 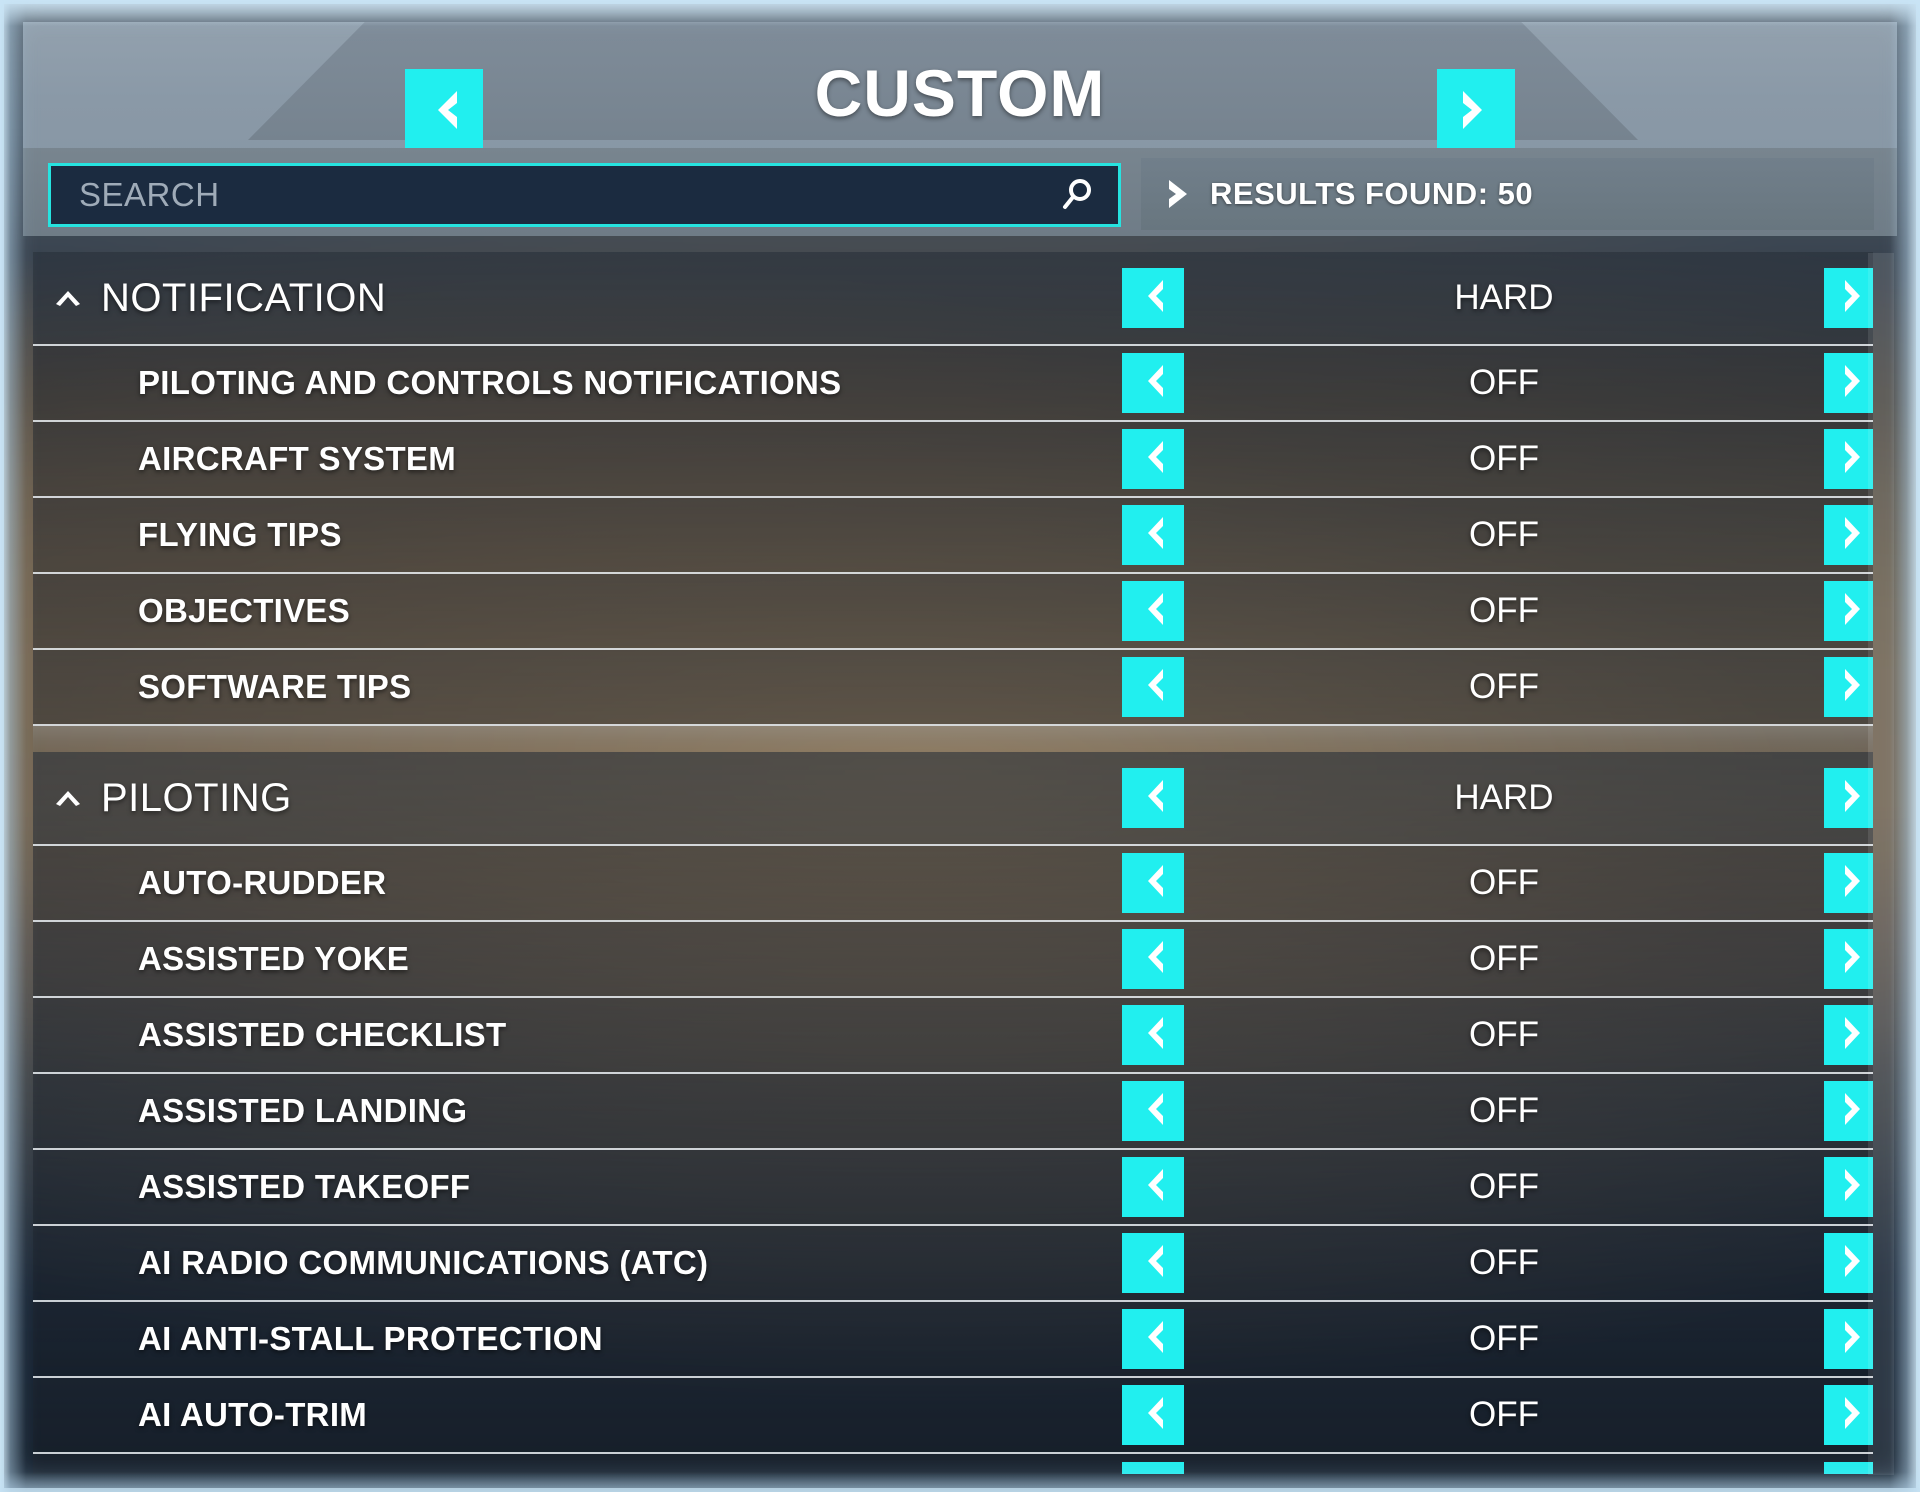 What do you see at coordinates (953, 1464) in the screenshot?
I see `settings-item-row: ASSISTED CONTROLLER SENSITIVITY OFF` at bounding box center [953, 1464].